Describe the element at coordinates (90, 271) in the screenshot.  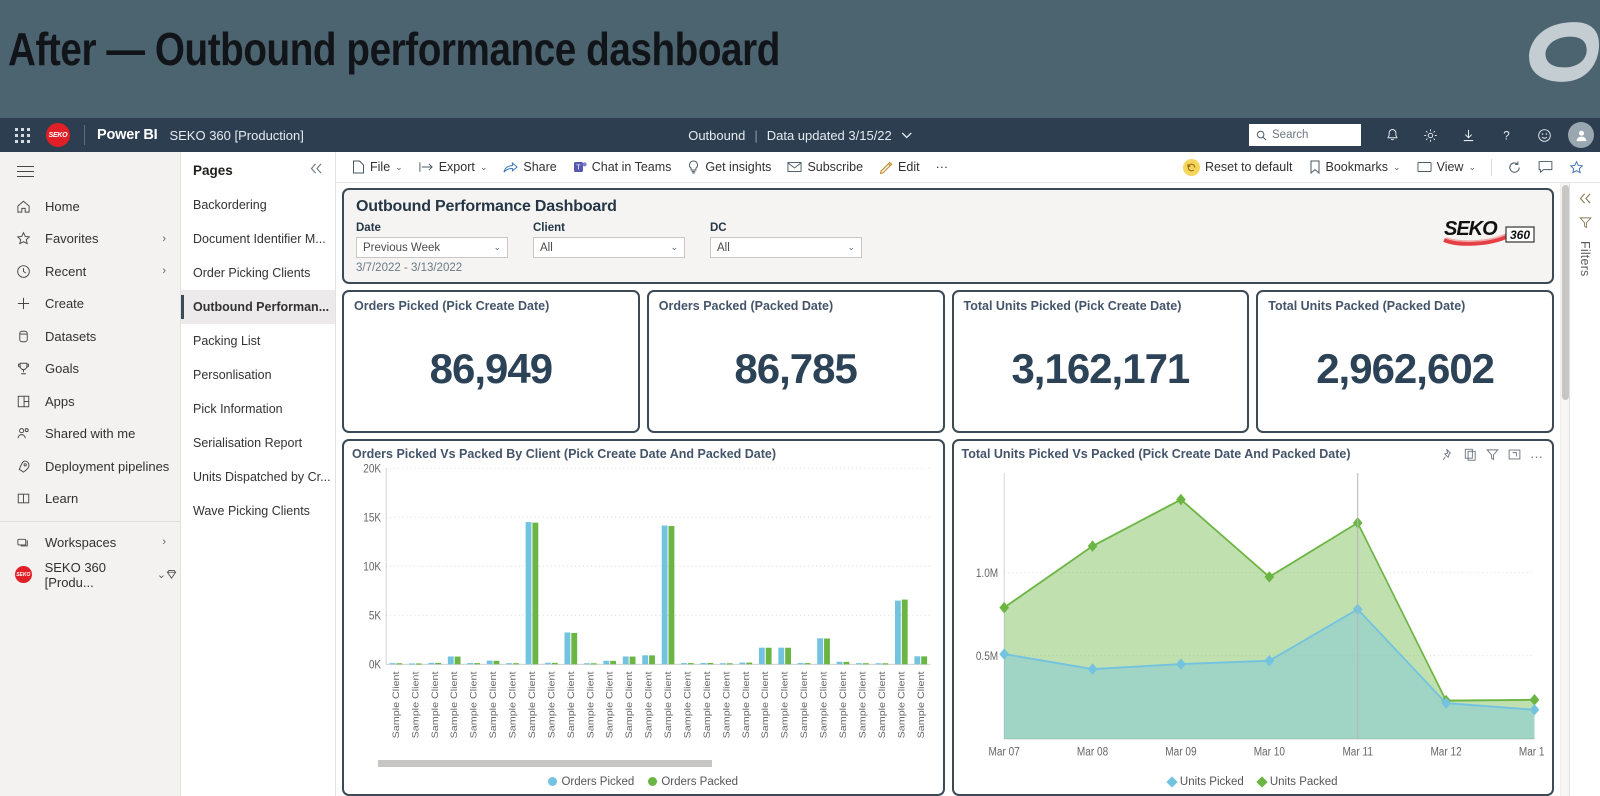
I see `sidebar-item-recent: Recent ›` at that location.